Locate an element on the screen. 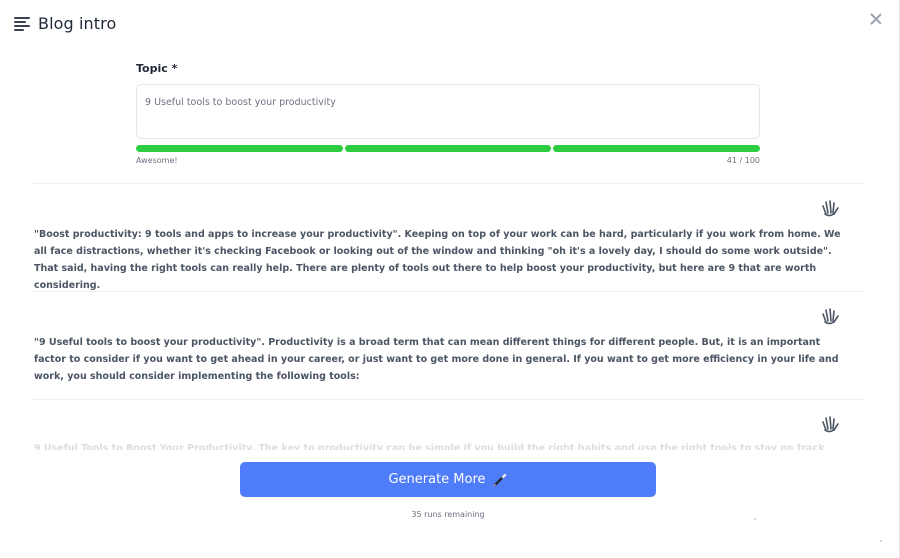  page-title: Blog intro is located at coordinates (77, 23).